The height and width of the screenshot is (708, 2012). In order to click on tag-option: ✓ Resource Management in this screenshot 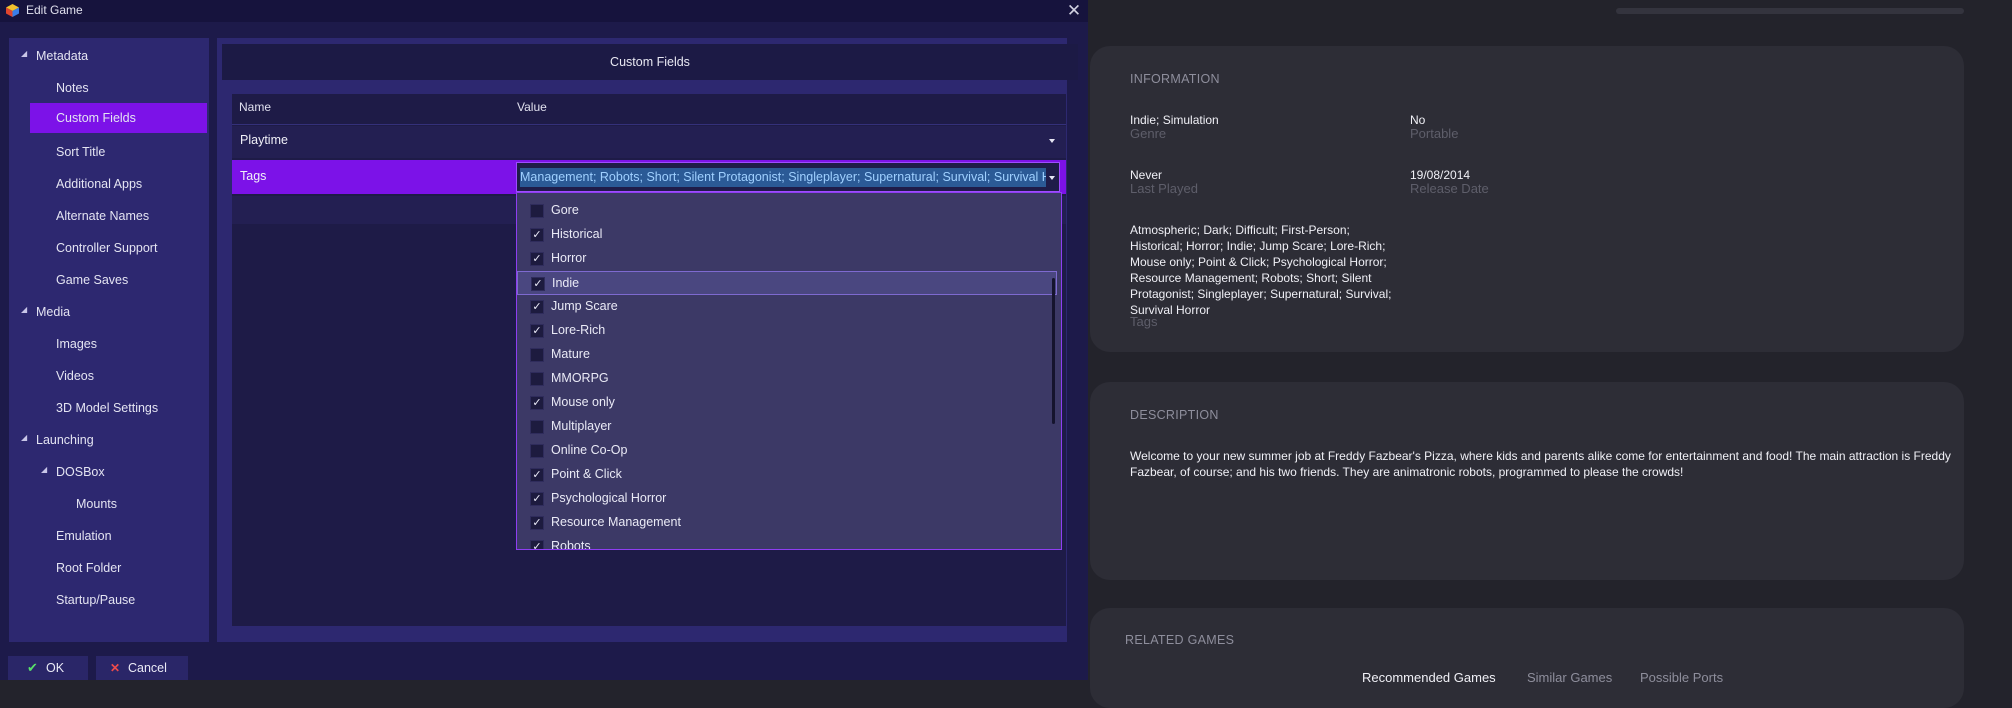, I will do `click(787, 523)`.